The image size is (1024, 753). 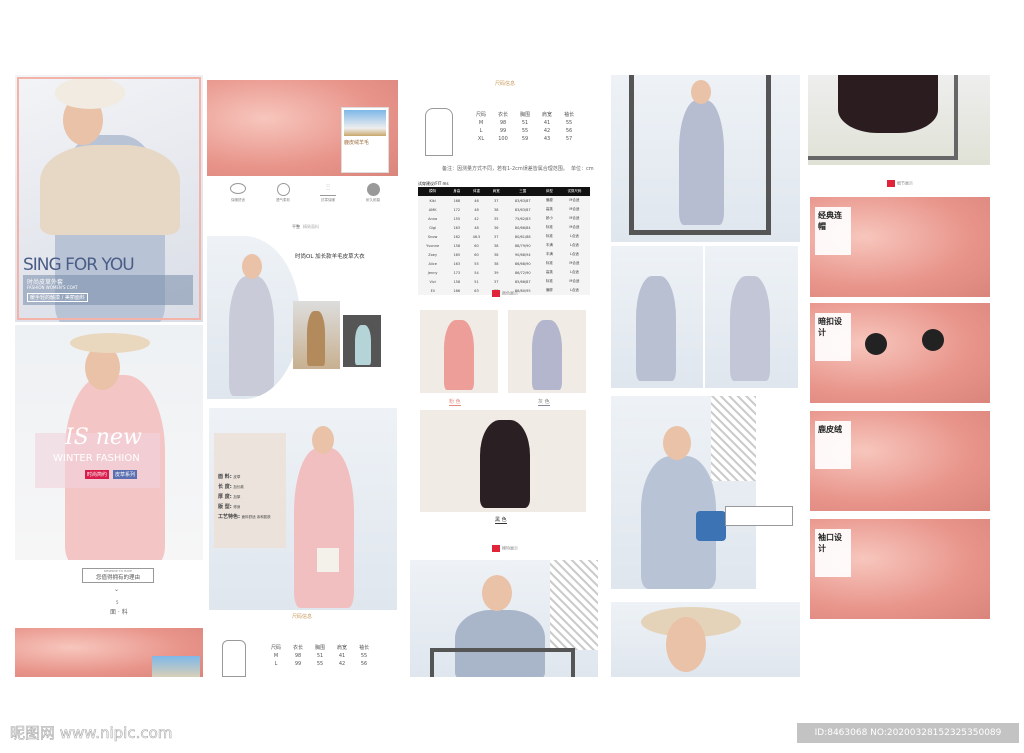 What do you see at coordinates (320, 648) in the screenshot?
I see `size-header-cell: 胸围` at bounding box center [320, 648].